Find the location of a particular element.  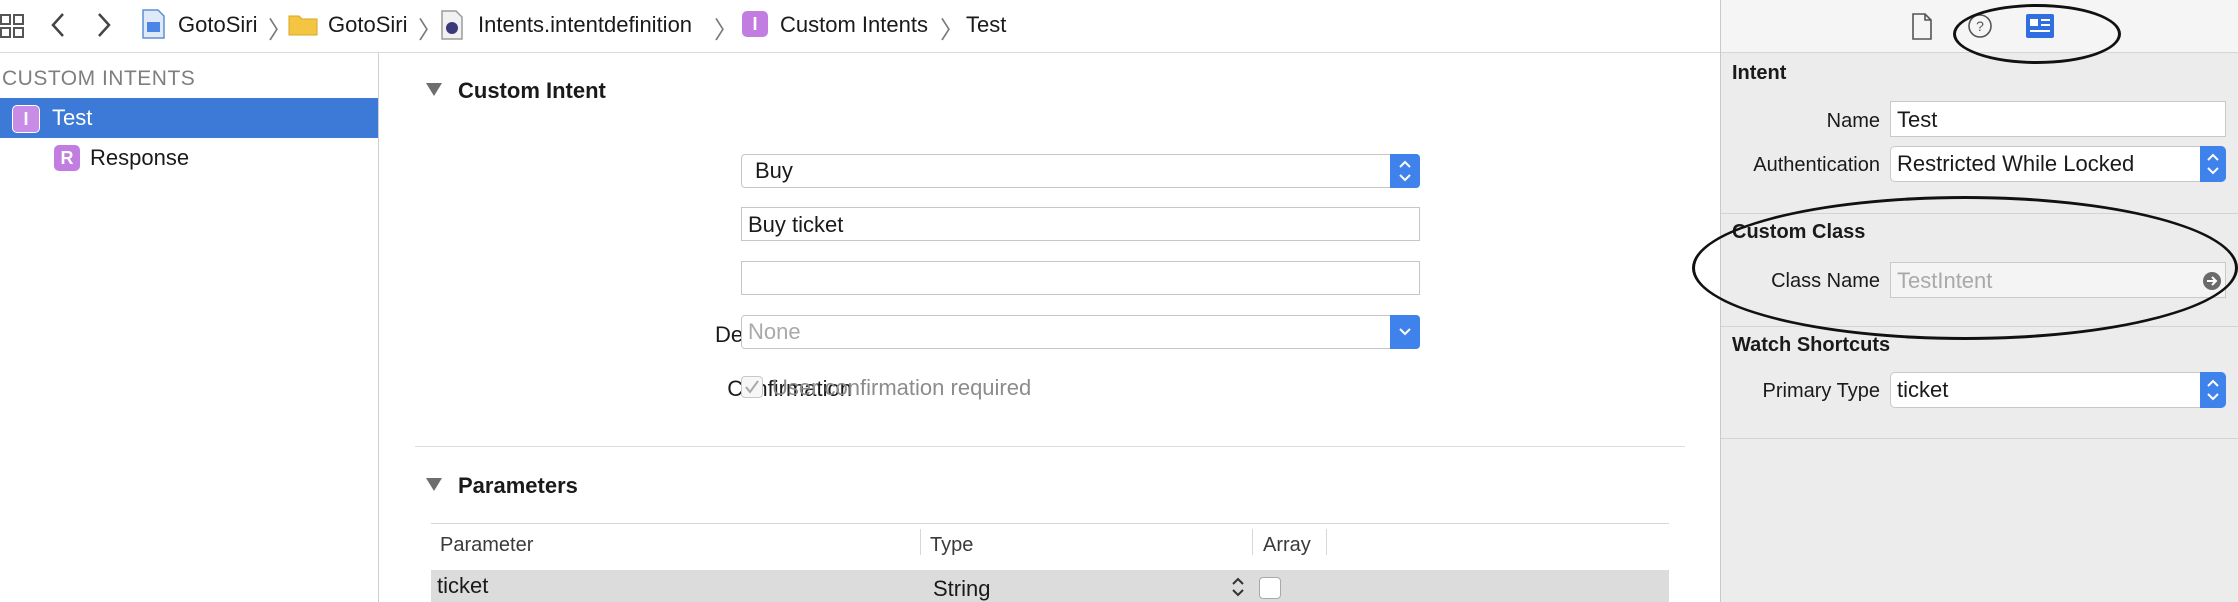

folder-icon is located at coordinates (303, 25).